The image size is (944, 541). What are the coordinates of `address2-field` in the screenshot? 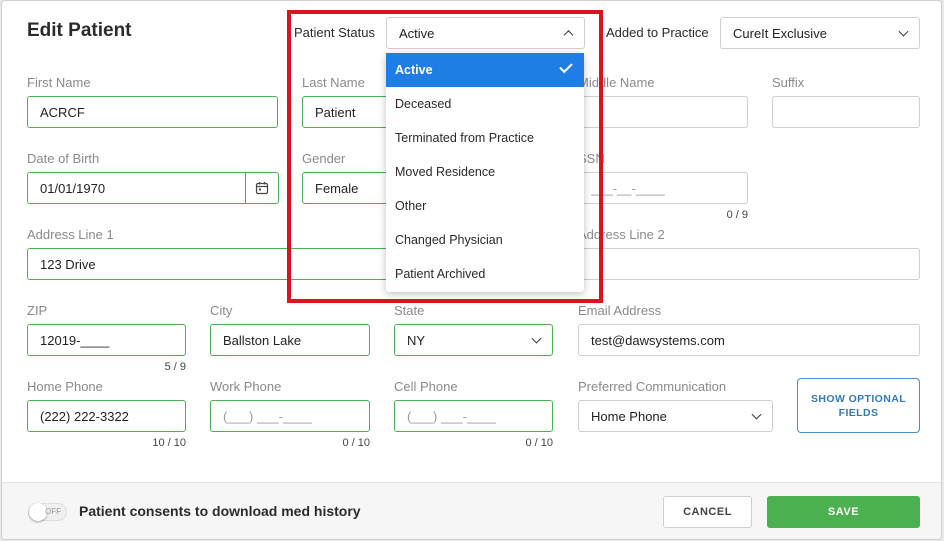 It's located at (749, 264).